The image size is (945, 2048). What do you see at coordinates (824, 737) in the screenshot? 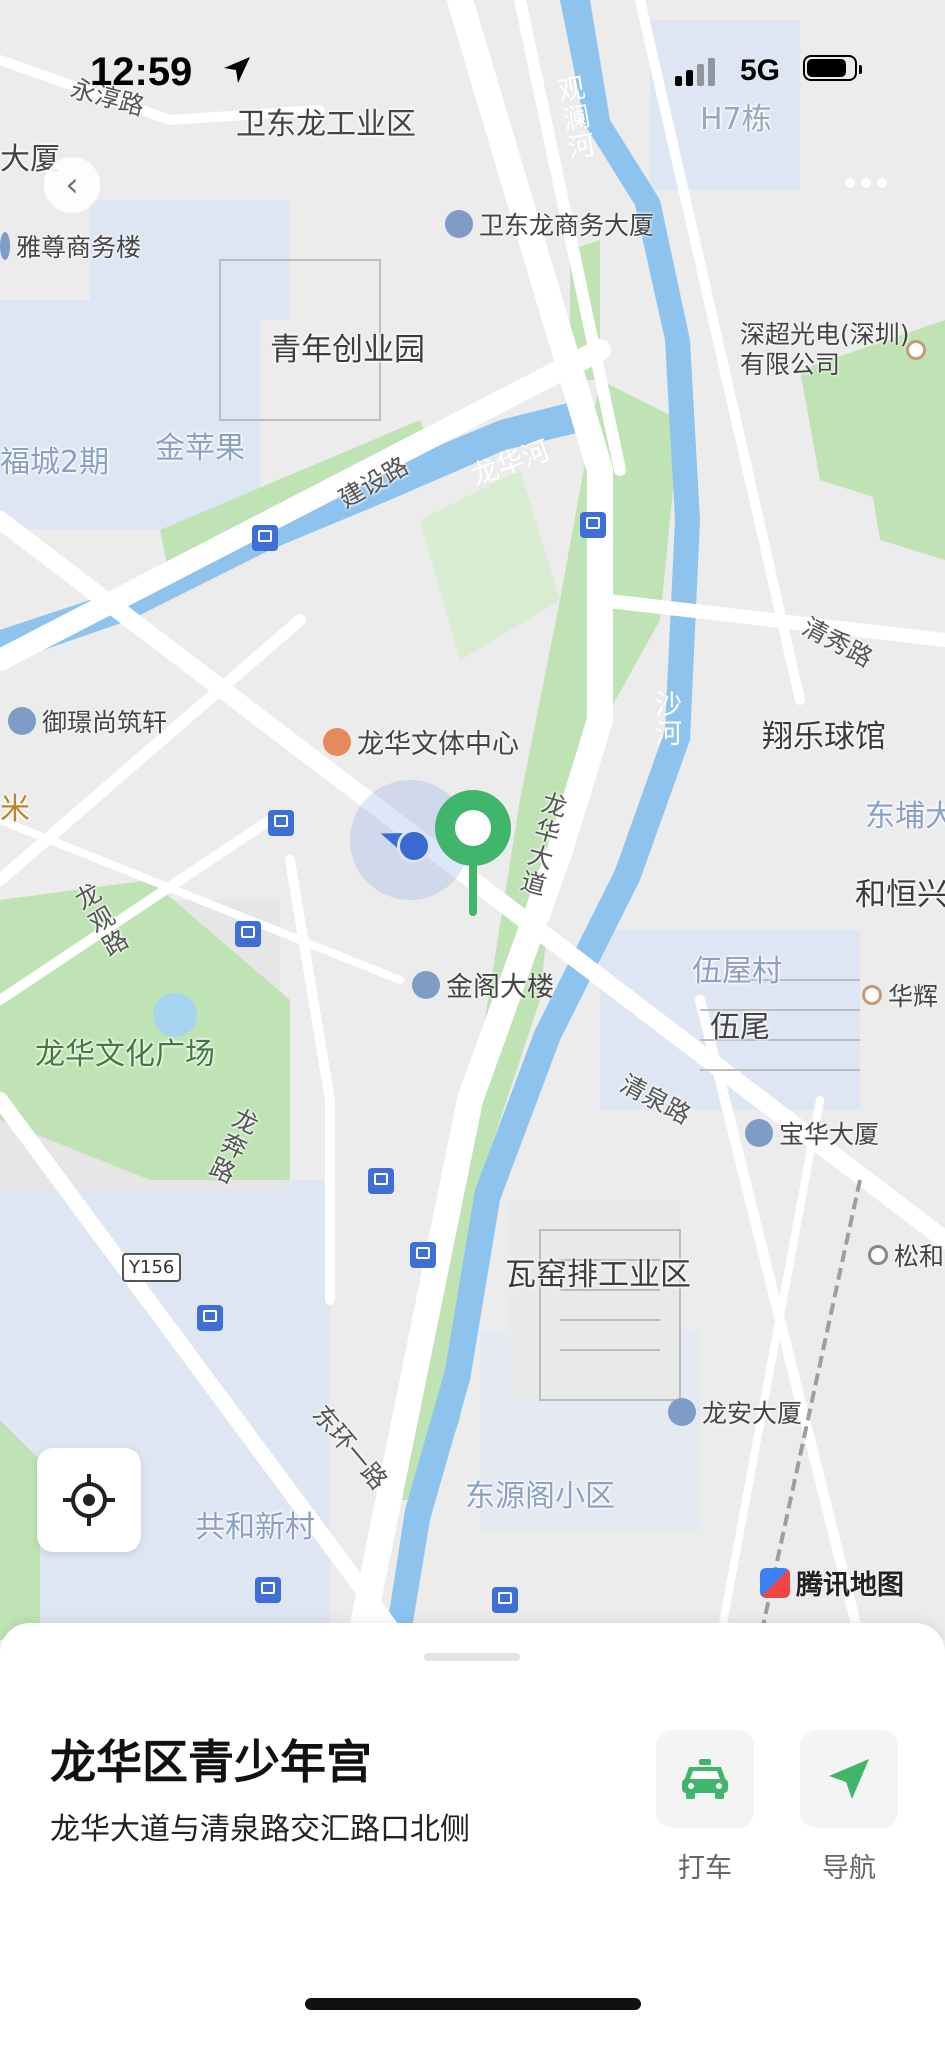
I see `label-xiangle: 翔乐球馆` at bounding box center [824, 737].